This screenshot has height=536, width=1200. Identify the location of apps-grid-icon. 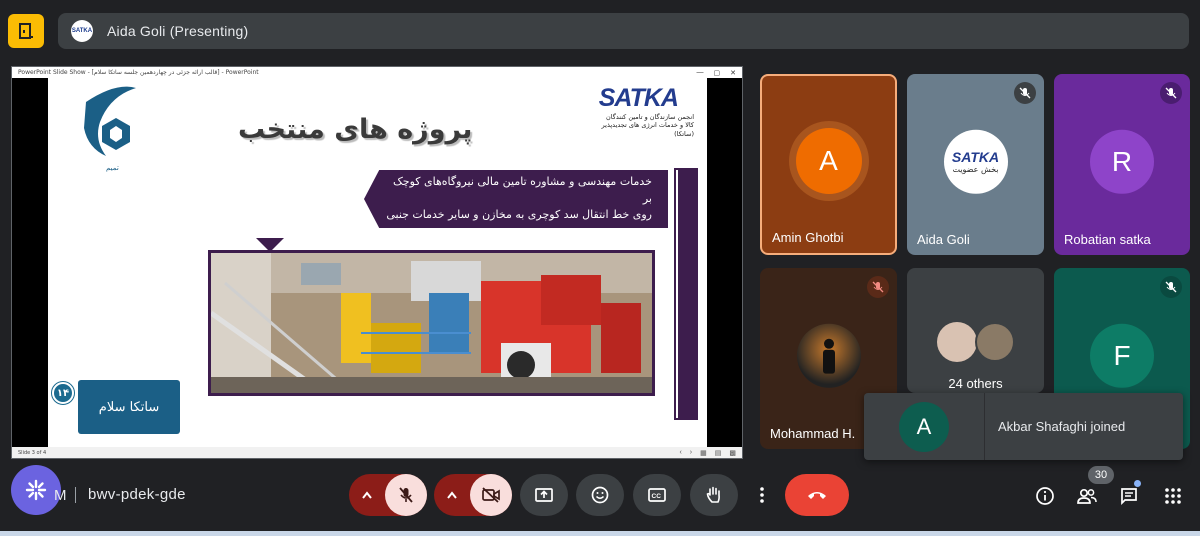
(1173, 496).